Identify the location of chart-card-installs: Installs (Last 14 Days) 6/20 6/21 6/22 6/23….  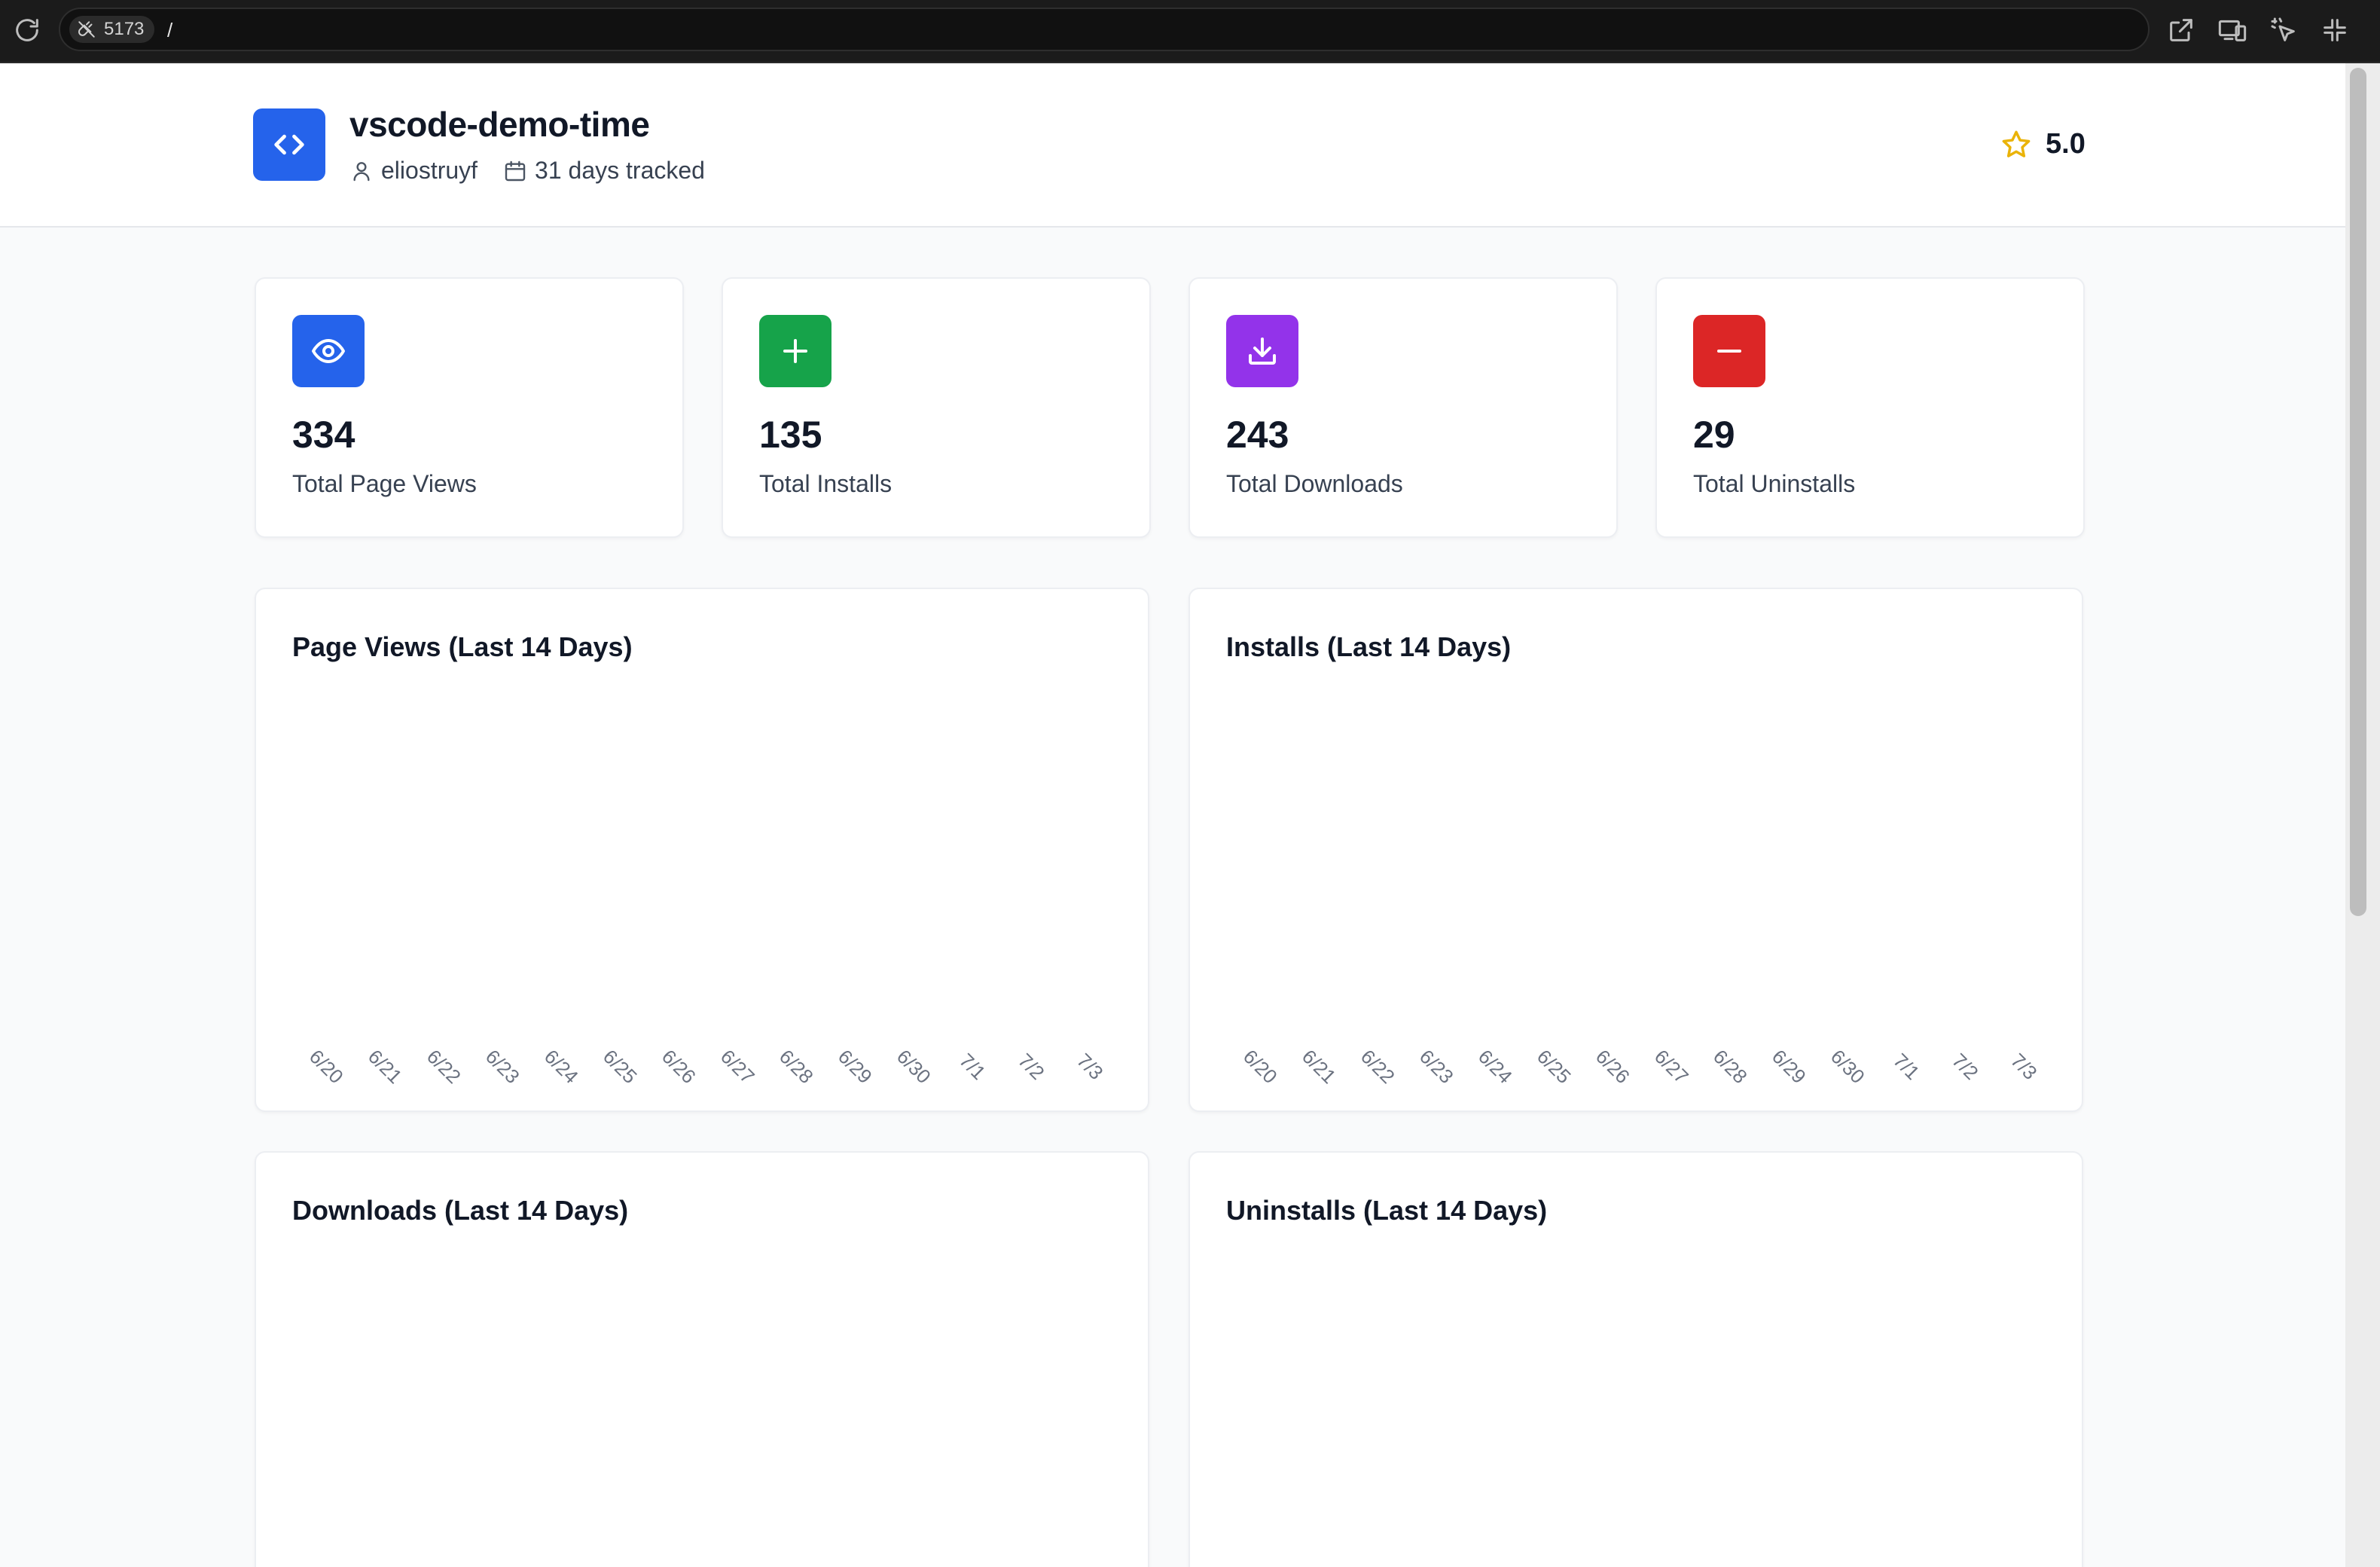
(1636, 850).